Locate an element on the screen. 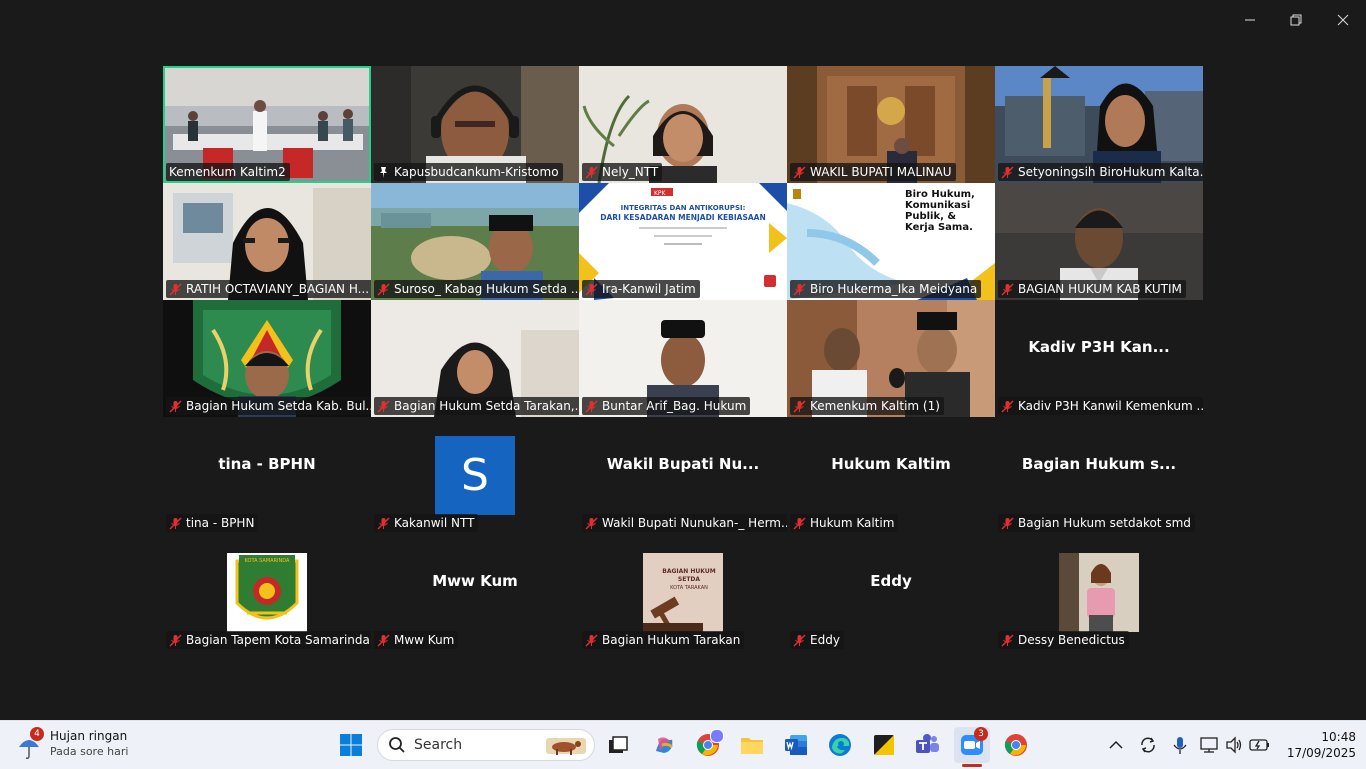 This screenshot has height=769, width=1366. slide-line-2: Komunikasi is located at coordinates (937, 205).